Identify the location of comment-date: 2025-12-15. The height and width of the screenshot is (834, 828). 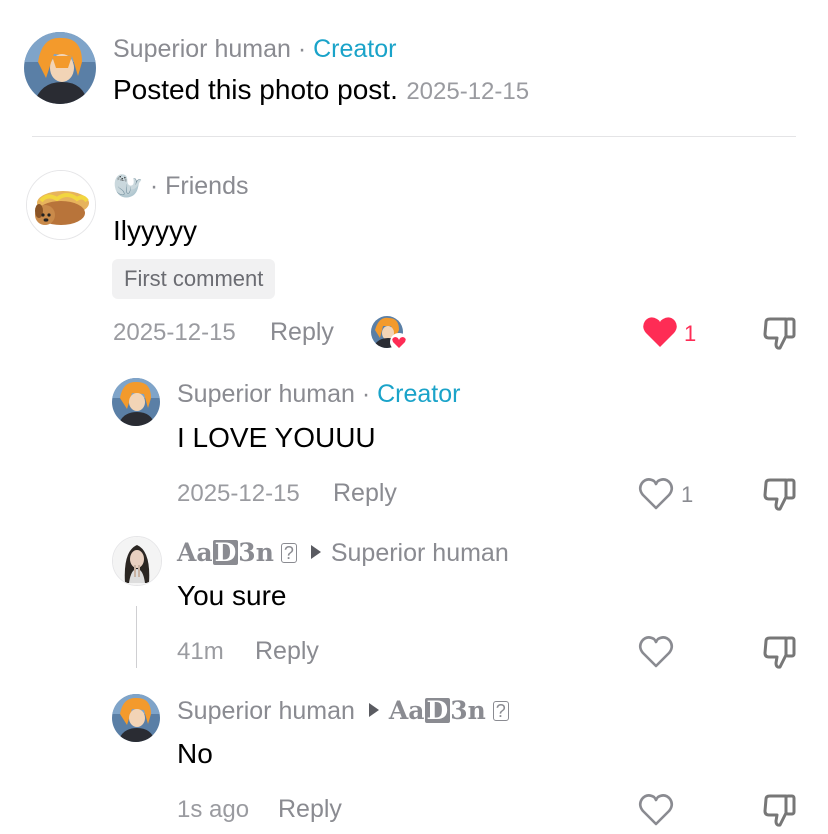
(174, 332).